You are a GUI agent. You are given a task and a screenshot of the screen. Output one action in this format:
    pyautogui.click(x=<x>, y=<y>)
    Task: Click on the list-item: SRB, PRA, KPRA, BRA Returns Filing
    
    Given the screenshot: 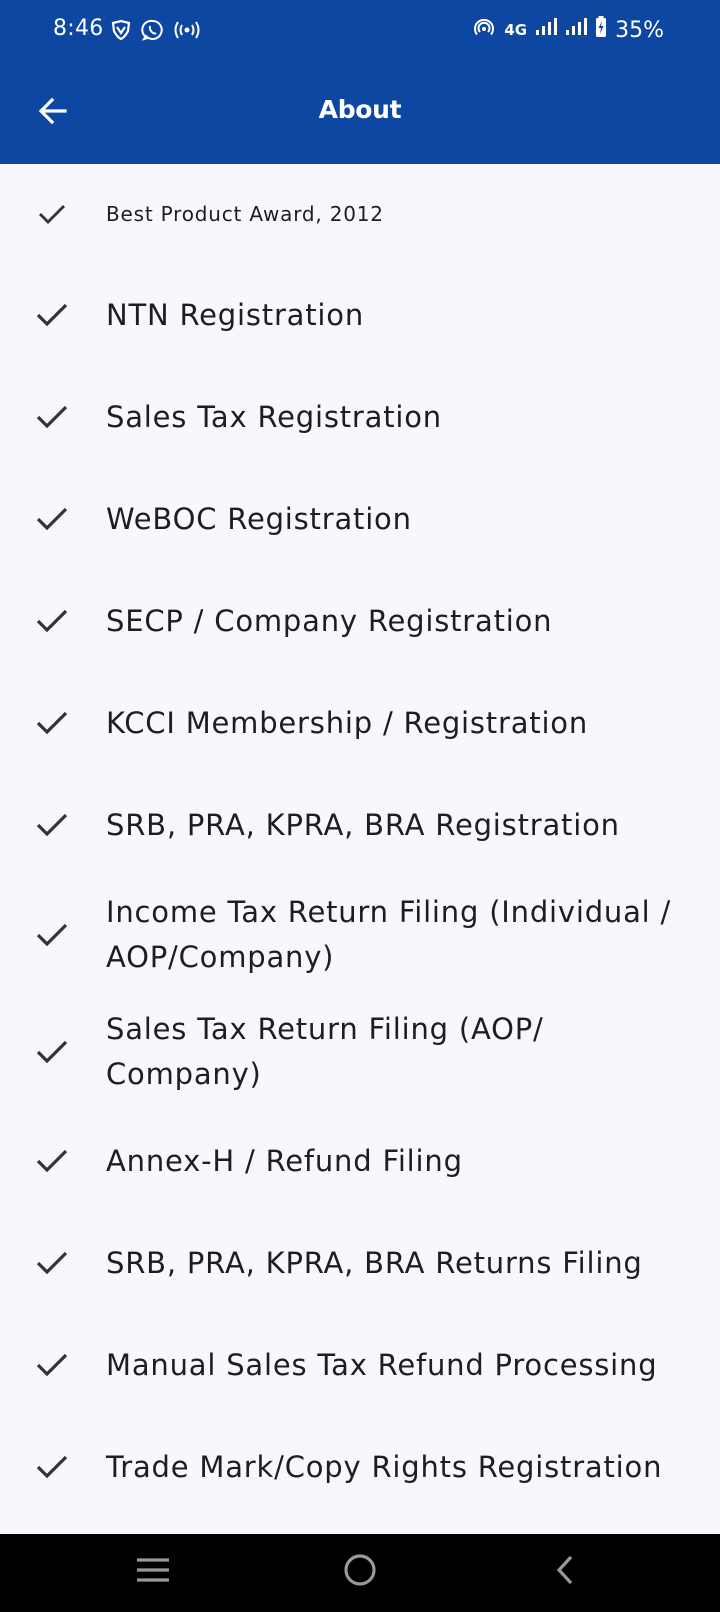 What is the action you would take?
    pyautogui.click(x=360, y=1263)
    